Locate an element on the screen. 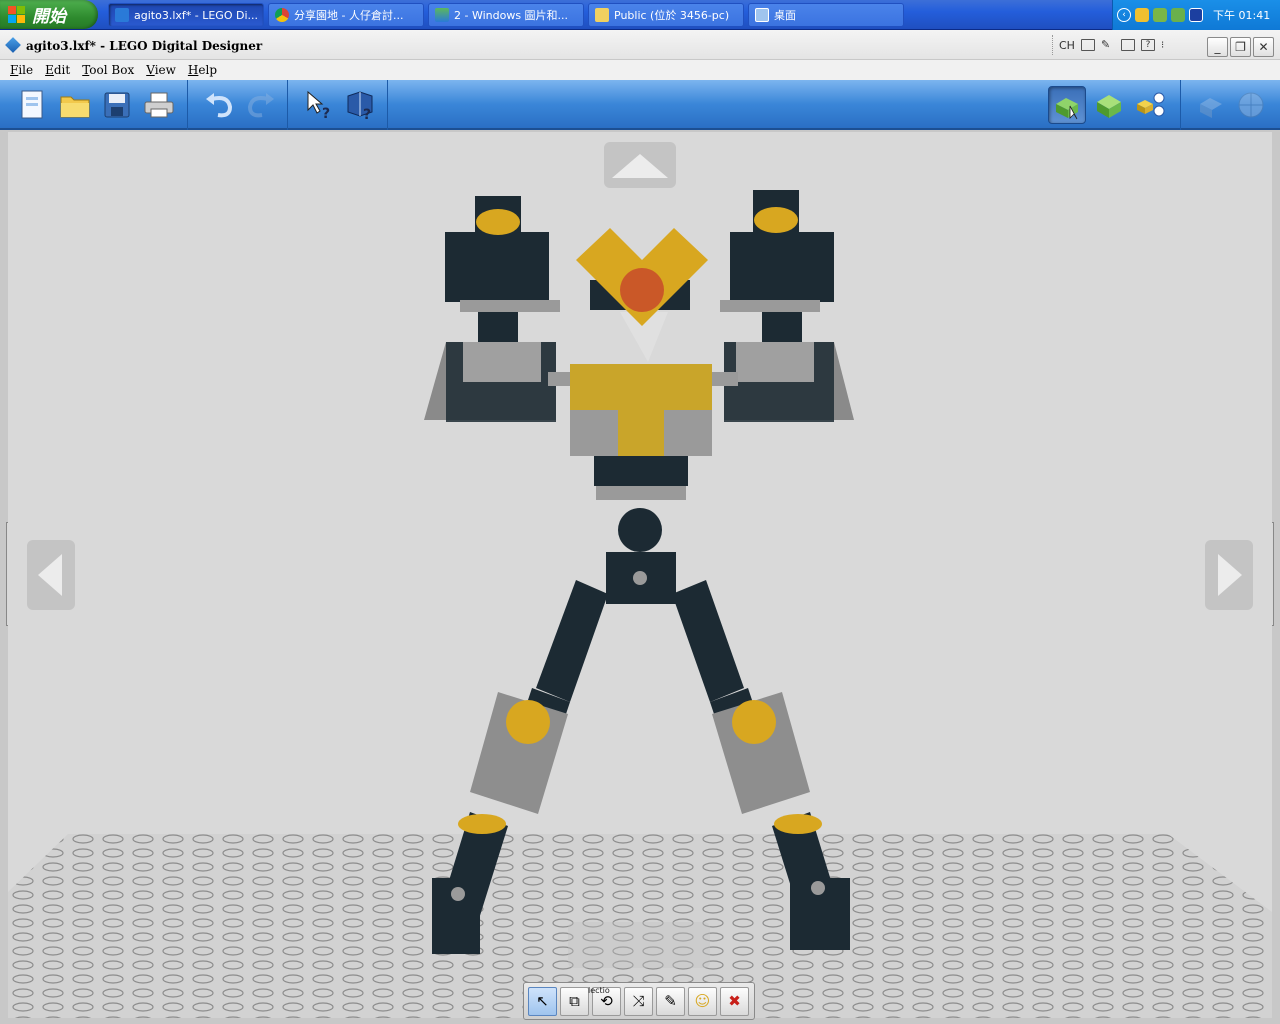 This screenshot has height=1024, width=1280. close-button: ✕ is located at coordinates (1263, 47).